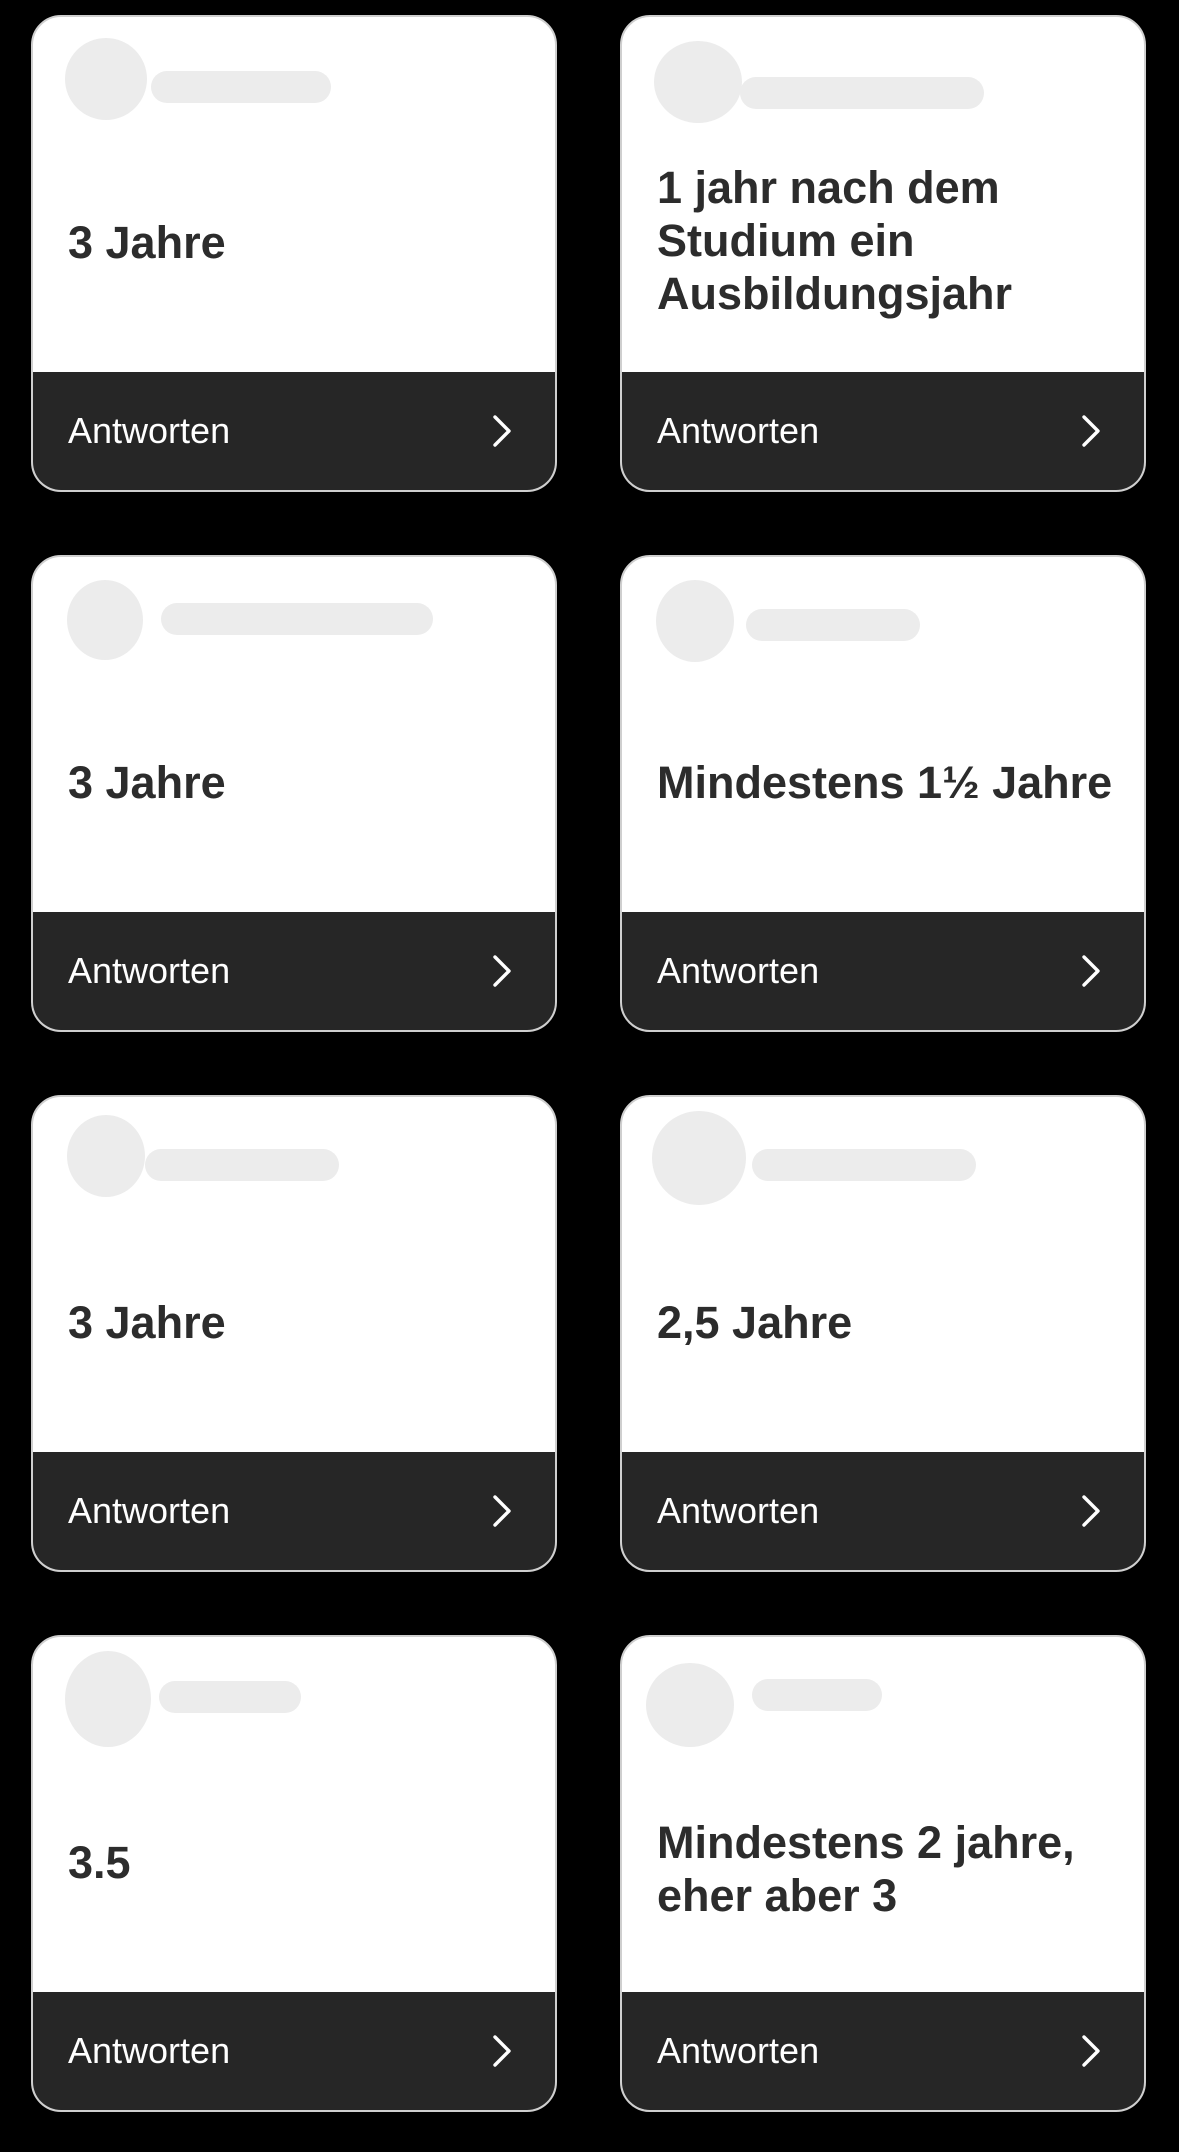 The width and height of the screenshot is (1179, 2152). What do you see at coordinates (883, 1275) in the screenshot?
I see `answer-card-body: 2,5 Jahre` at bounding box center [883, 1275].